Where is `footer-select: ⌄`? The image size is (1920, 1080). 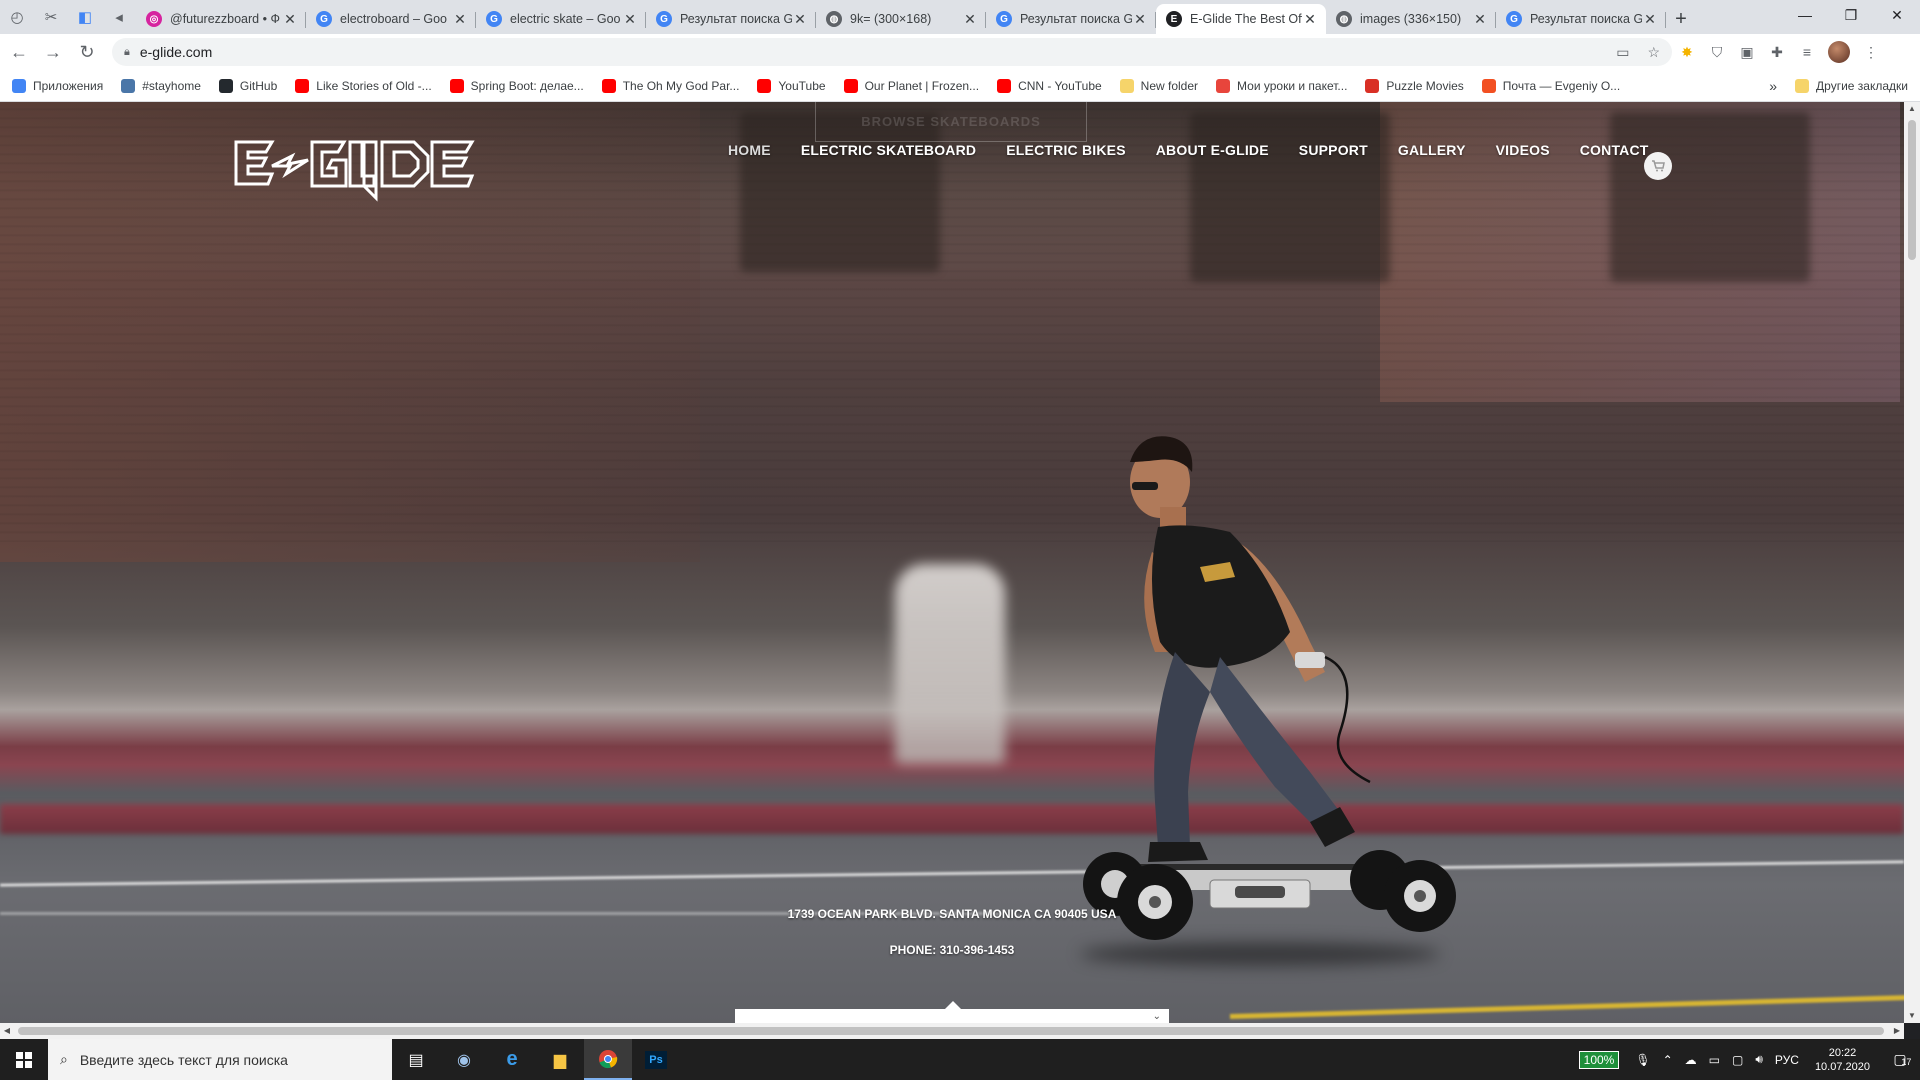 footer-select: ⌄ is located at coordinates (952, 1012).